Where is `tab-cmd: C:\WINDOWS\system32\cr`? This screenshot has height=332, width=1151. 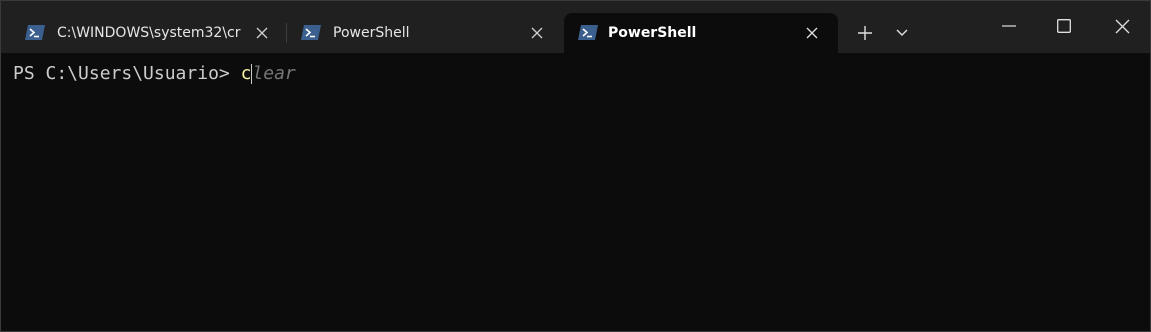 tab-cmd: C:\WINDOWS\system32\cr is located at coordinates (148, 33).